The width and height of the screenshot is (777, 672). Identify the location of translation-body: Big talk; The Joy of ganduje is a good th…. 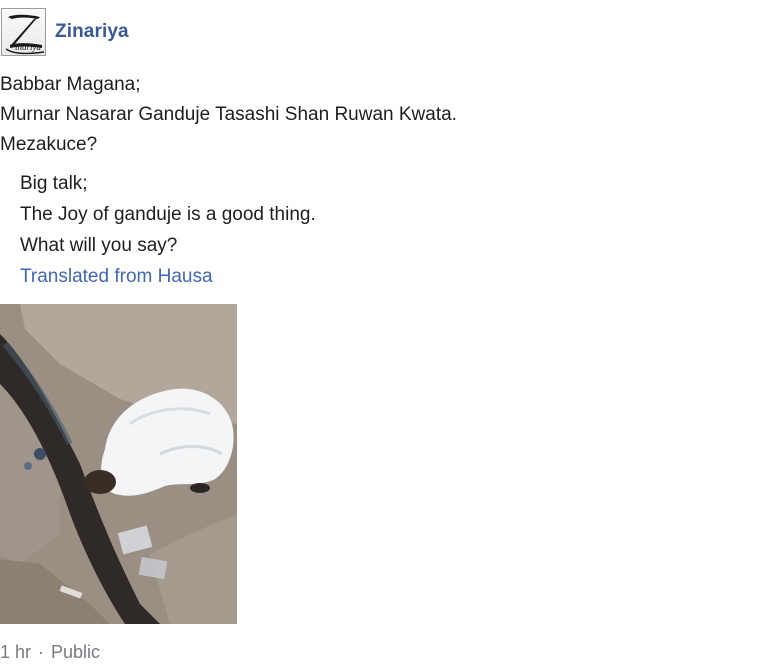
(168, 214).